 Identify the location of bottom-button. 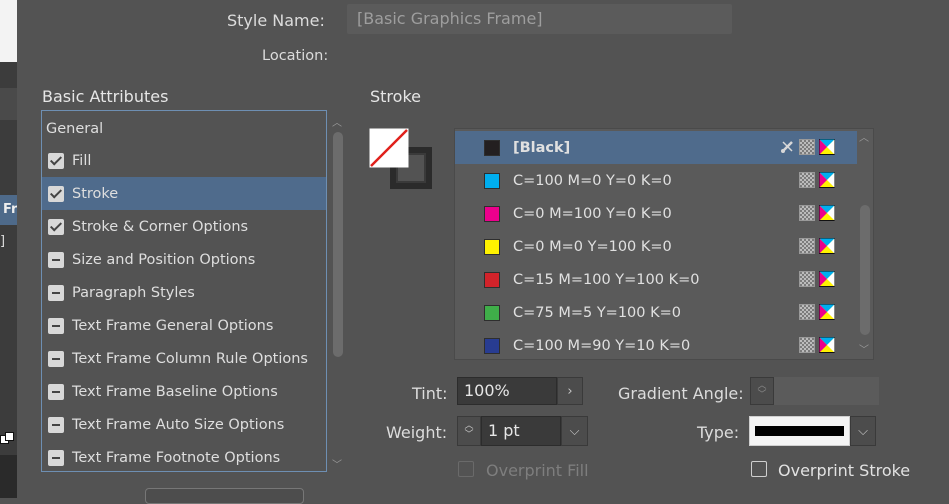
(224, 496).